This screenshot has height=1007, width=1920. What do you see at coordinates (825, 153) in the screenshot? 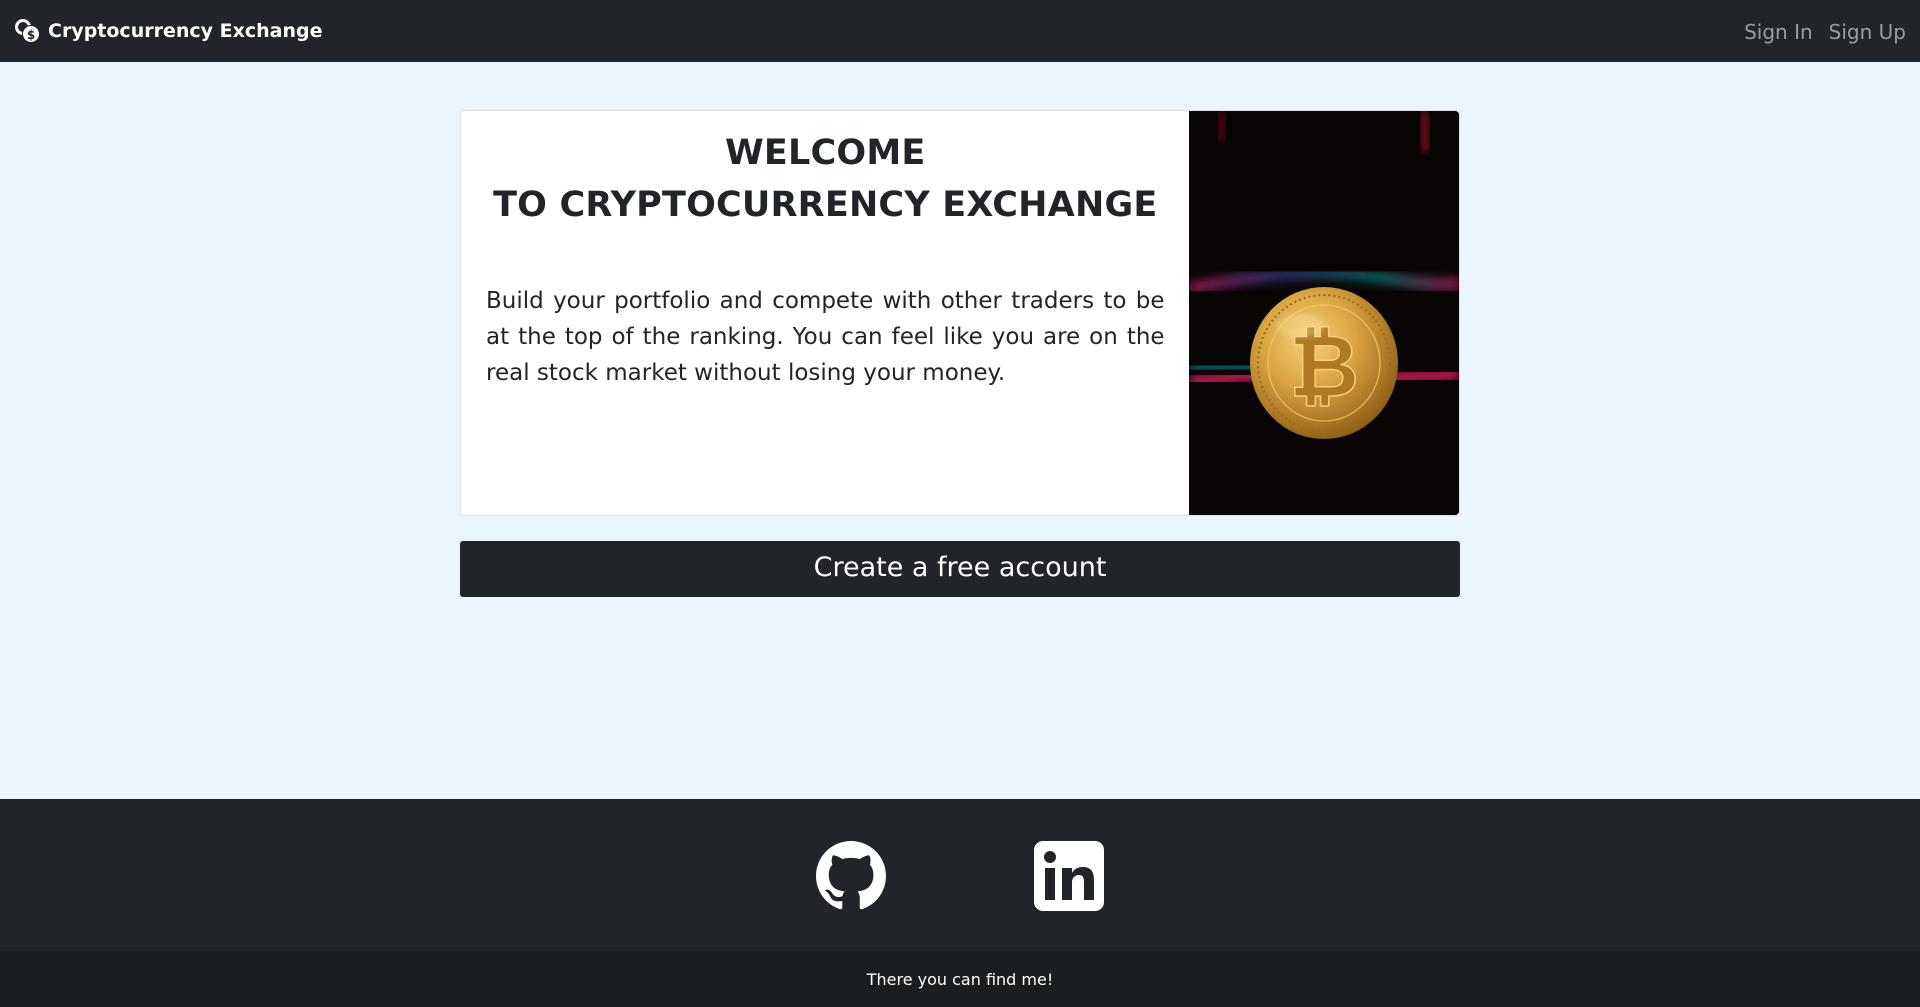
I see `welcome-title-line1: WELCOME` at bounding box center [825, 153].